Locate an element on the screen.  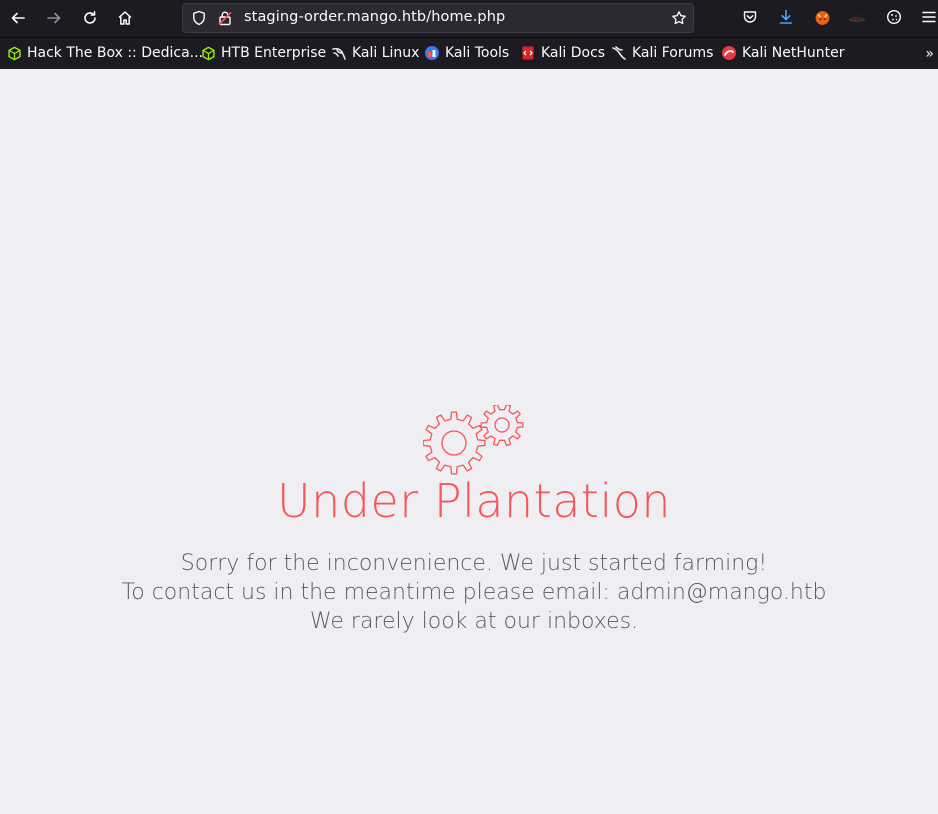
back-button is located at coordinates (18, 18).